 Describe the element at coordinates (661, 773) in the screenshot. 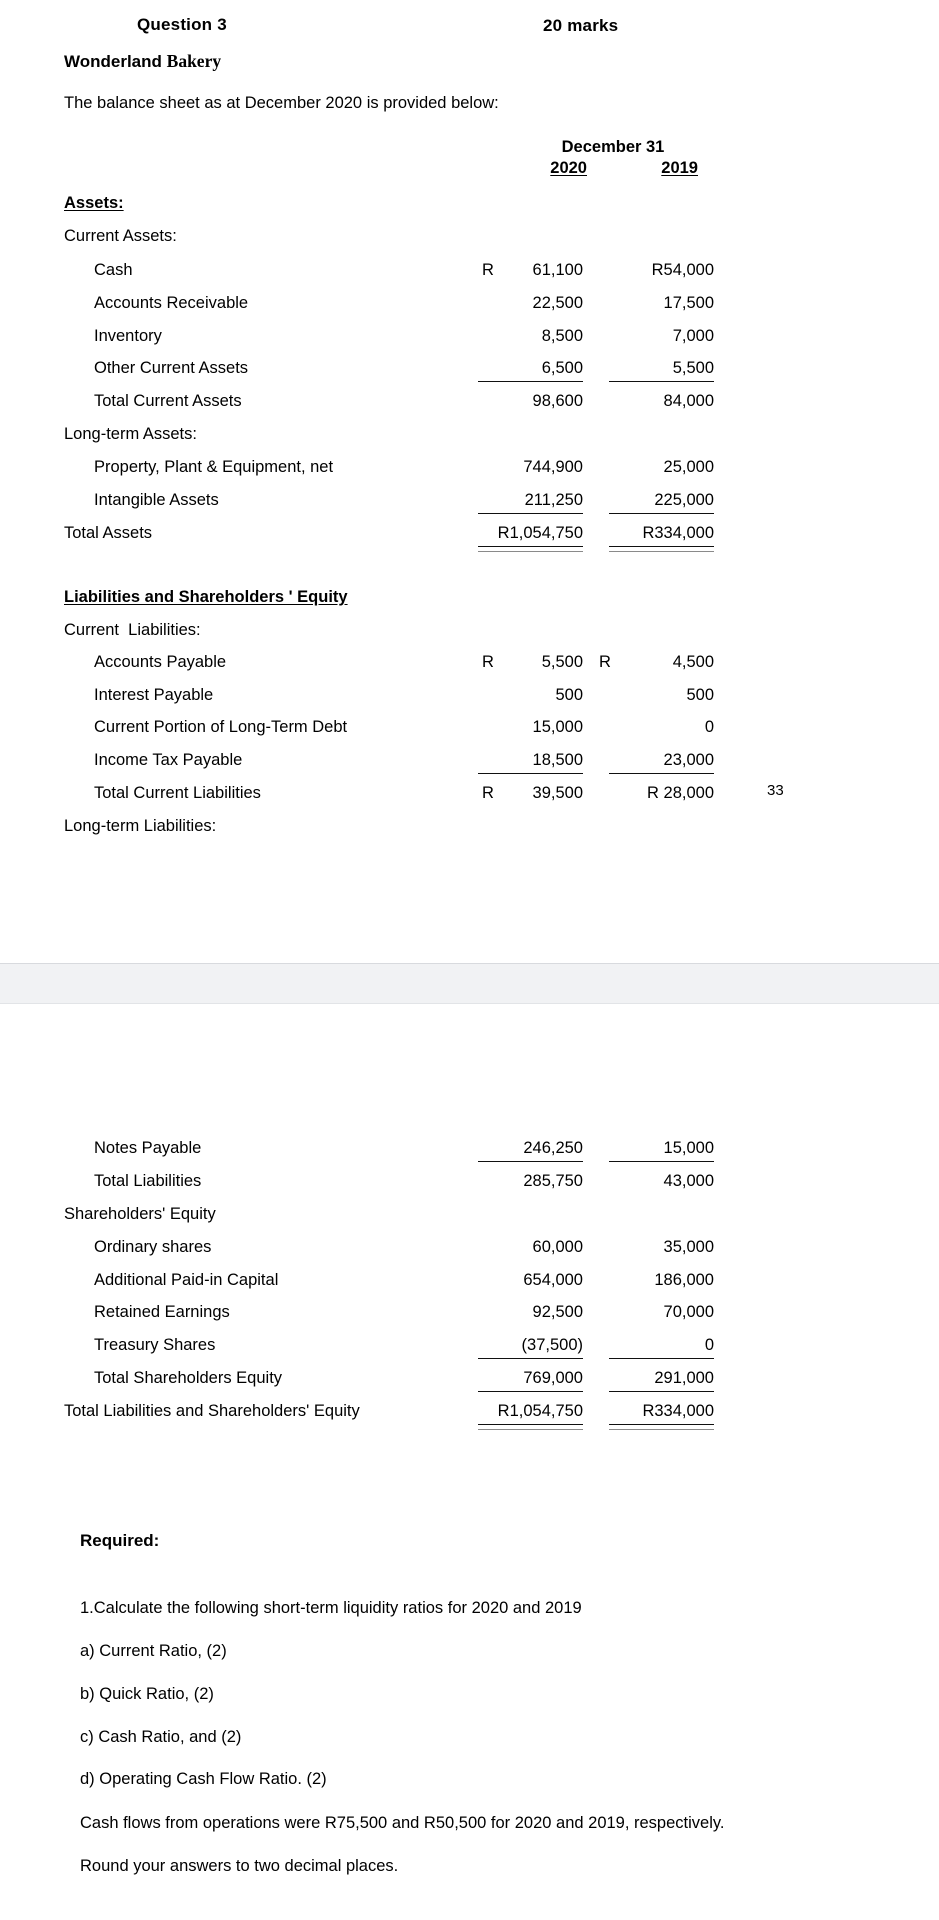

I see `subtotal-rule-2019-current-liabilities` at that location.